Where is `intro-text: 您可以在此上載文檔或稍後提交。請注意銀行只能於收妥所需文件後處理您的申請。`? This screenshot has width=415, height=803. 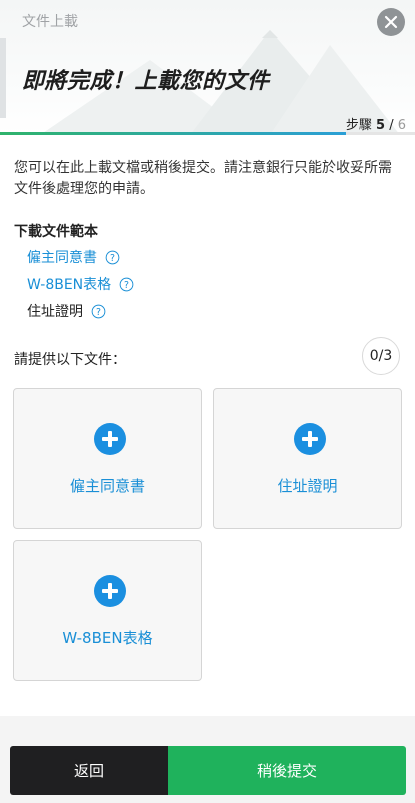
intro-text: 您可以在此上載文檔或稍後提交。請注意銀行只能於收妥所需文件後處理您的申請。 is located at coordinates (203, 178).